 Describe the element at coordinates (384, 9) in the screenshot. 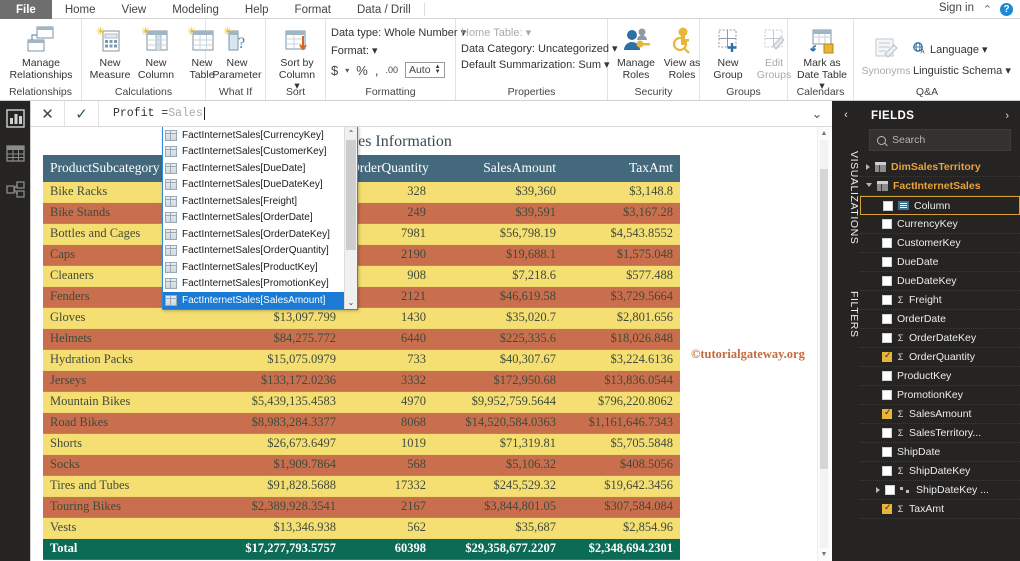

I see `ribbon-tab-data-drill: Data / Drill` at that location.